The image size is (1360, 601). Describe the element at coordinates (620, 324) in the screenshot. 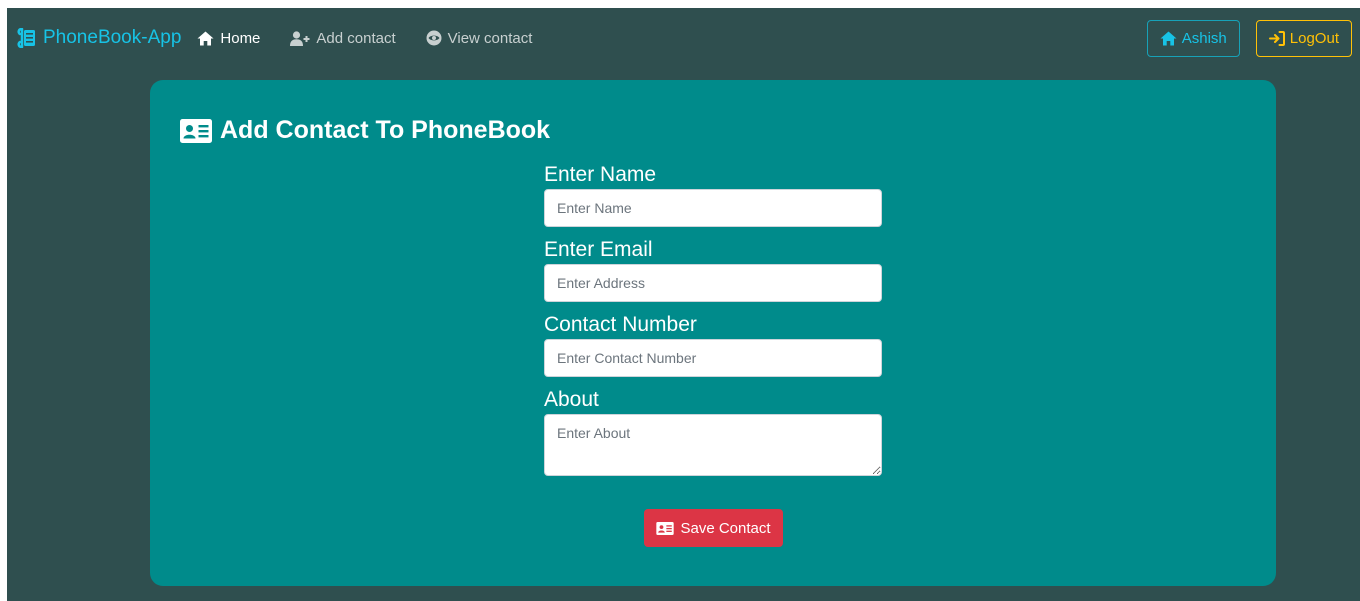

I see `phone-label: Contact Number` at that location.